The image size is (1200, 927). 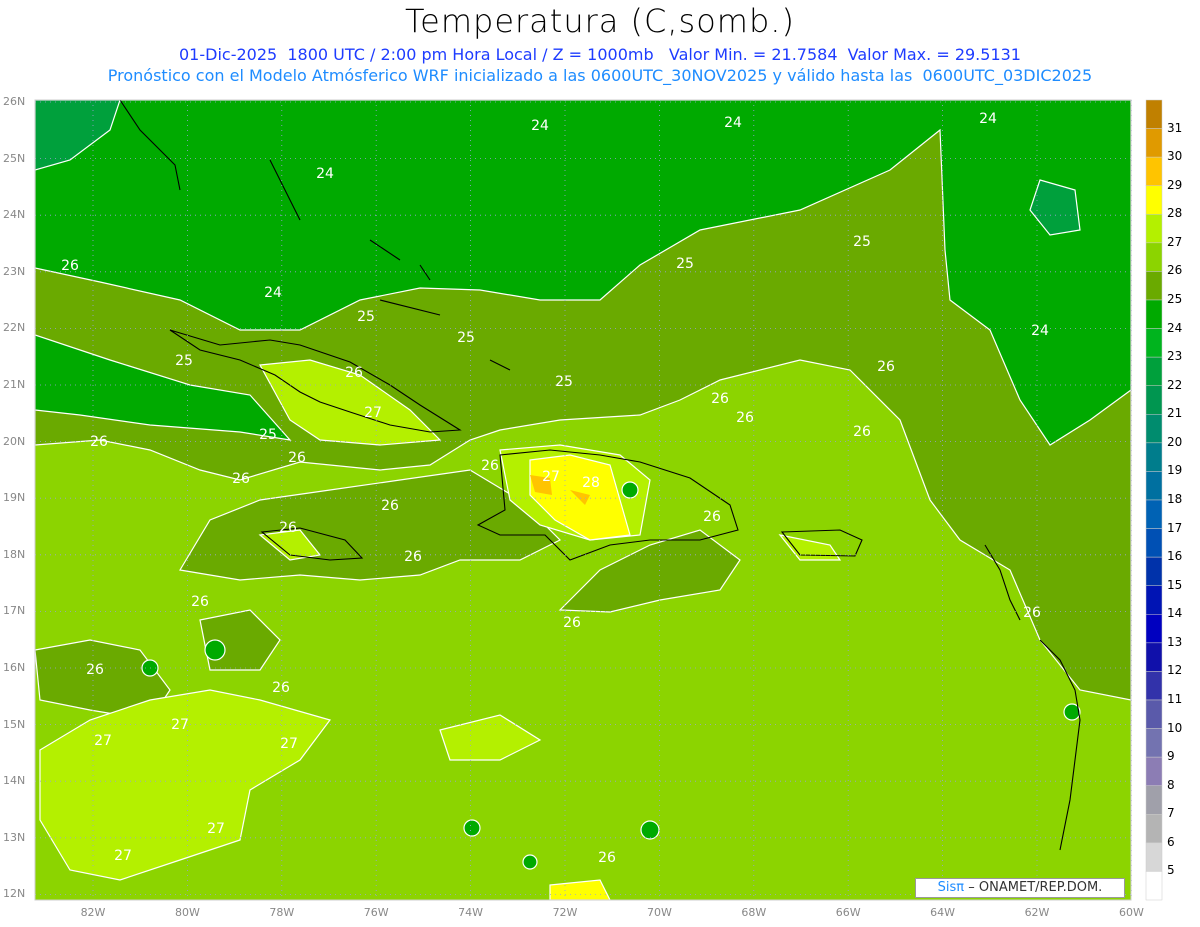 What do you see at coordinates (848, 912) in the screenshot?
I see `lon-label: 66W` at bounding box center [848, 912].